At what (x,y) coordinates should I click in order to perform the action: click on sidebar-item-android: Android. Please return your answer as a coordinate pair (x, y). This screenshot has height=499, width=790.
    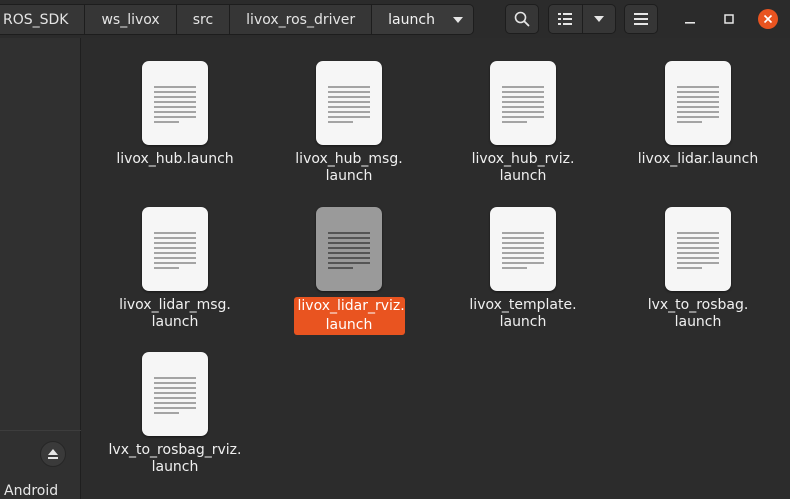
    Looking at the image, I should click on (31, 491).